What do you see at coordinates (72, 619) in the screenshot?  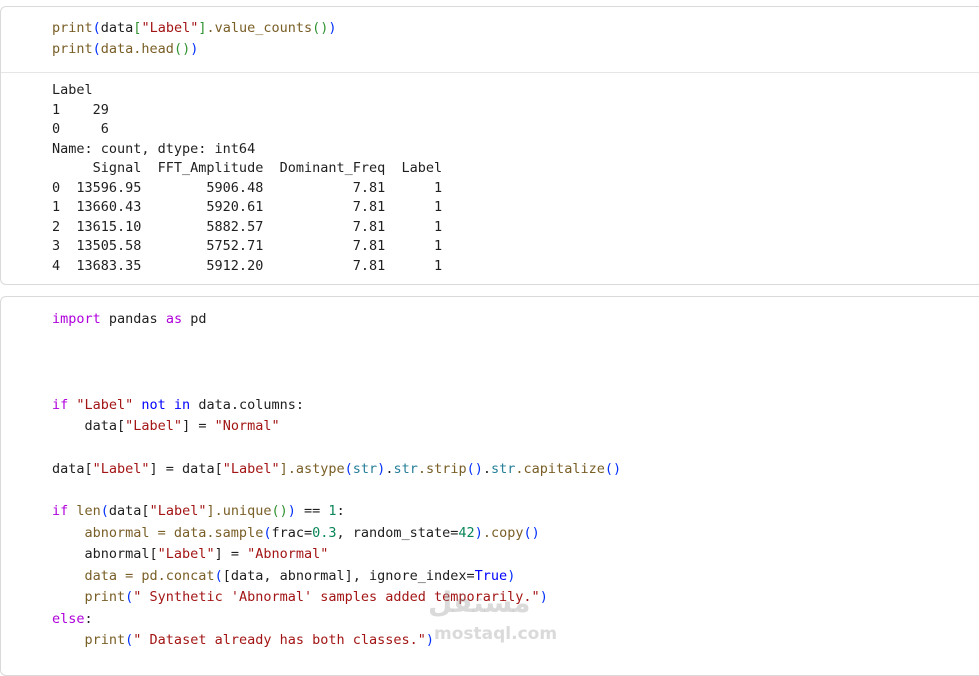 I see `code-line: else:` at bounding box center [72, 619].